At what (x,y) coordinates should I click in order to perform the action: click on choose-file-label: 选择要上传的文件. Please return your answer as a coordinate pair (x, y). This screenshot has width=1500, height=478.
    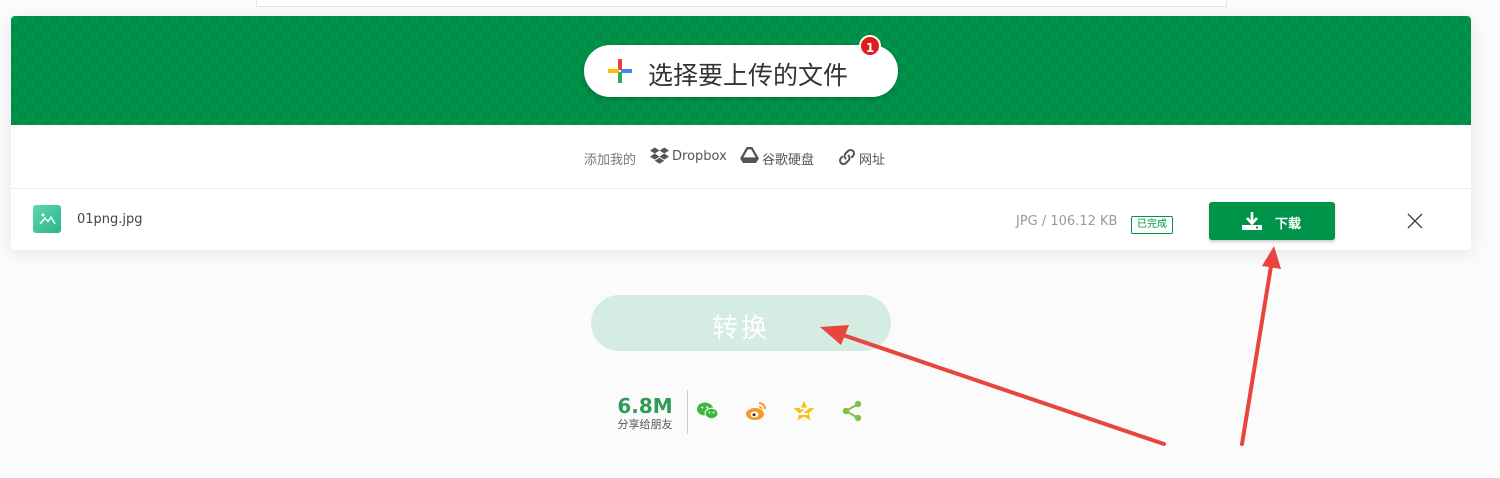
    Looking at the image, I should click on (748, 75).